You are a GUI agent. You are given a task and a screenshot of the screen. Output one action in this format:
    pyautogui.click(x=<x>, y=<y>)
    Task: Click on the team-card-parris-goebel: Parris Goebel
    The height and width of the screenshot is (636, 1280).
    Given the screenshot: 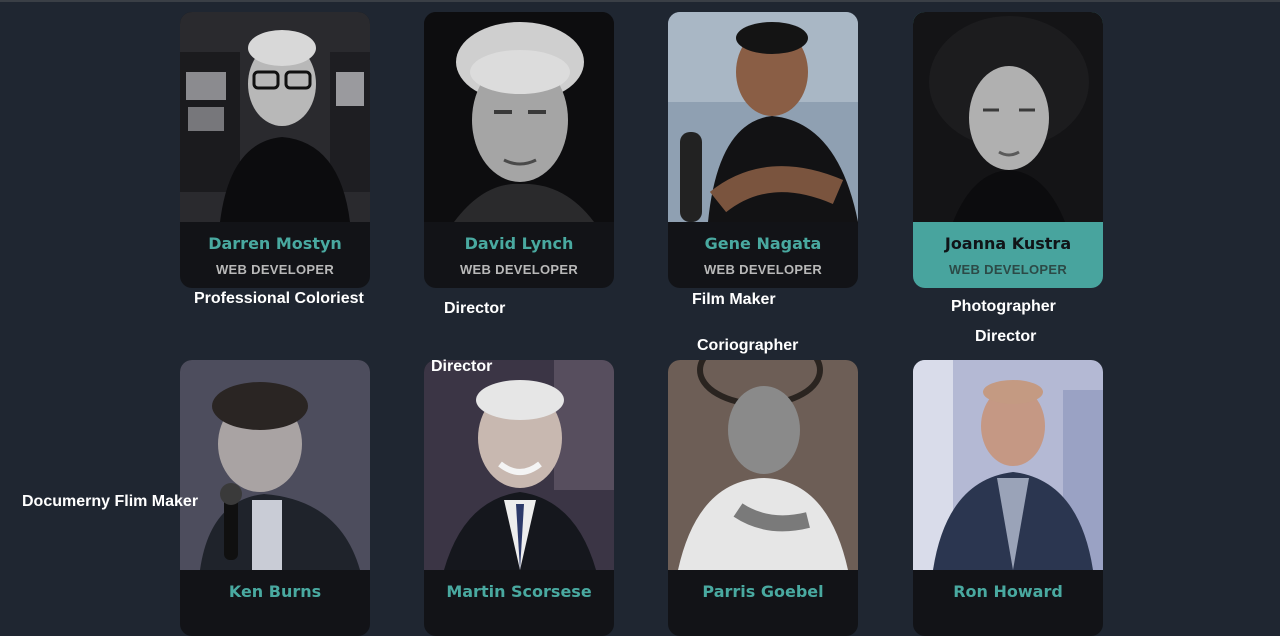 What is the action you would take?
    pyautogui.click(x=763, y=498)
    